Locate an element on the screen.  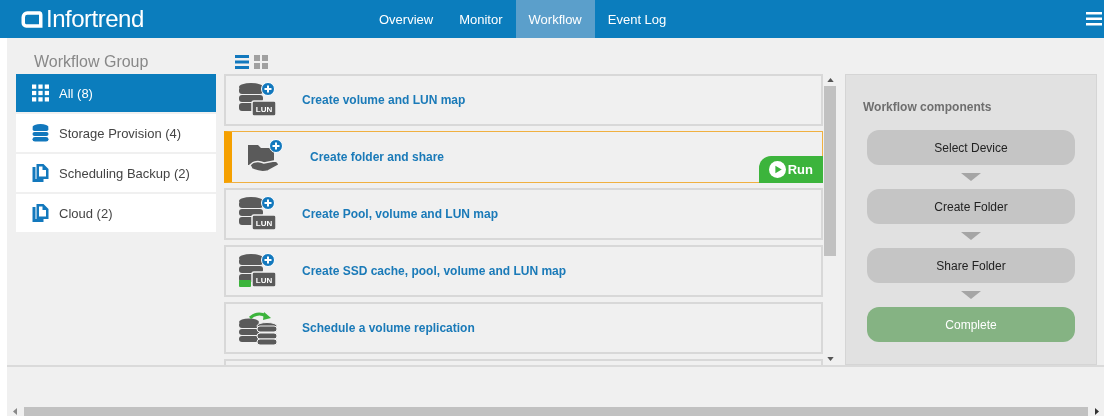
logo: Infortrend is located at coordinates (190, 19).